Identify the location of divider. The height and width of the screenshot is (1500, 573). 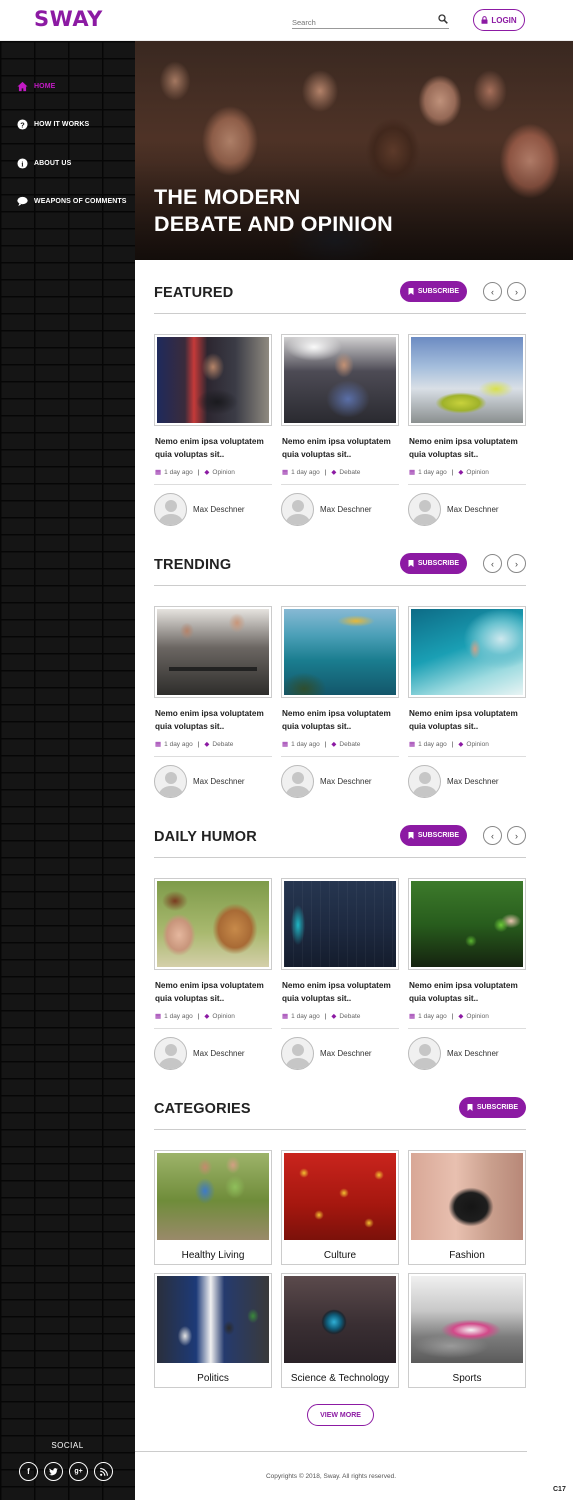
(213, 484).